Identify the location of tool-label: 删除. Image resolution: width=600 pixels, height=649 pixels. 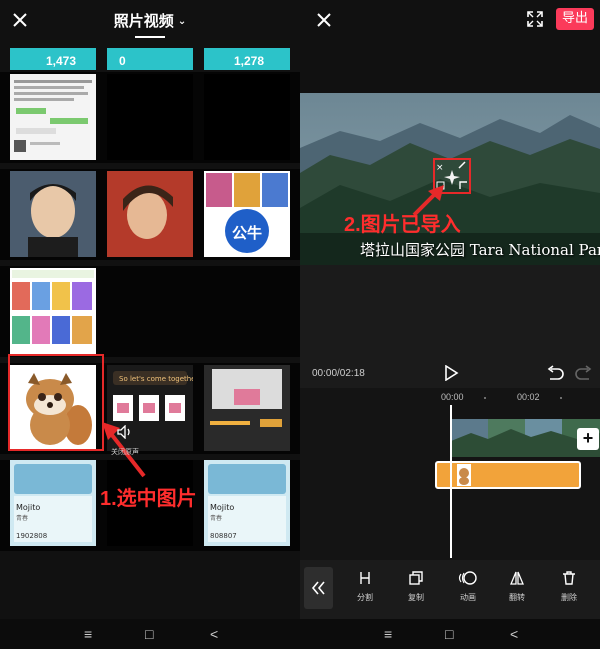
(569, 597).